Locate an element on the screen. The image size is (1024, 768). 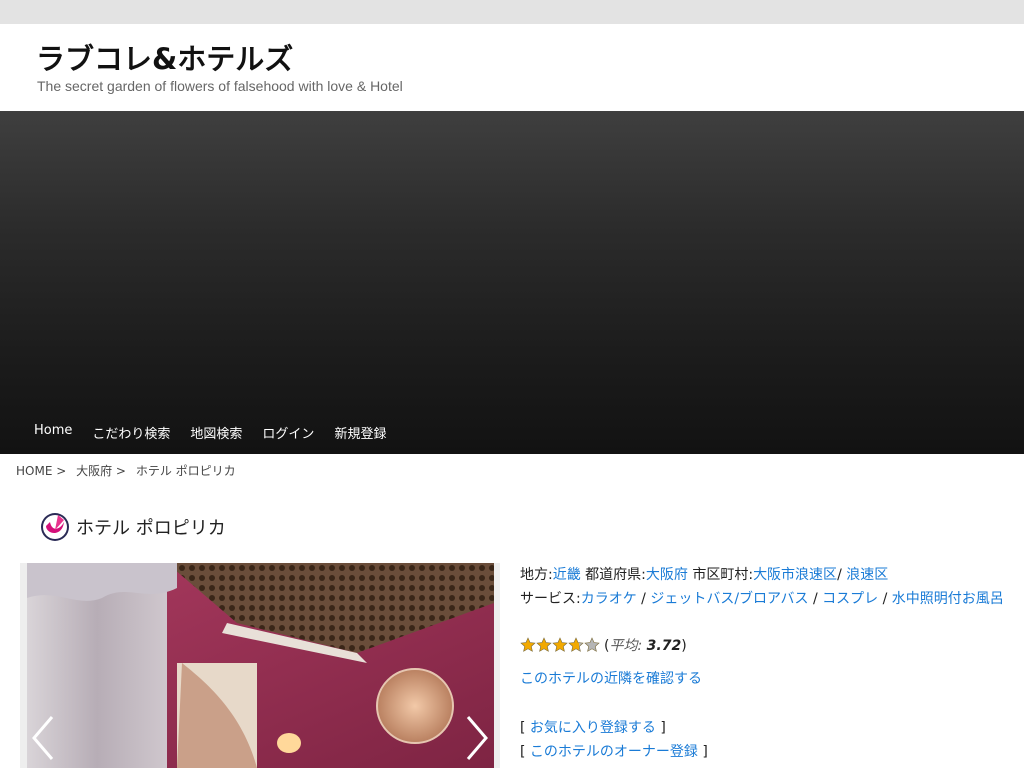
magenta-swirl-logo-icon is located at coordinates (55, 527).